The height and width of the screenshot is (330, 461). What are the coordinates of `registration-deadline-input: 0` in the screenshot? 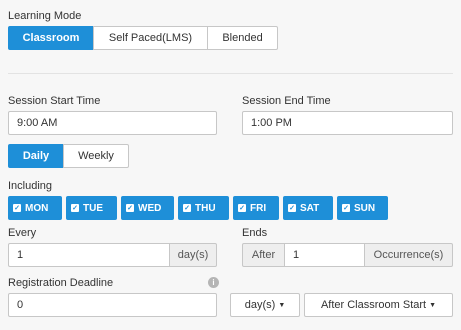 It's located at (112, 305).